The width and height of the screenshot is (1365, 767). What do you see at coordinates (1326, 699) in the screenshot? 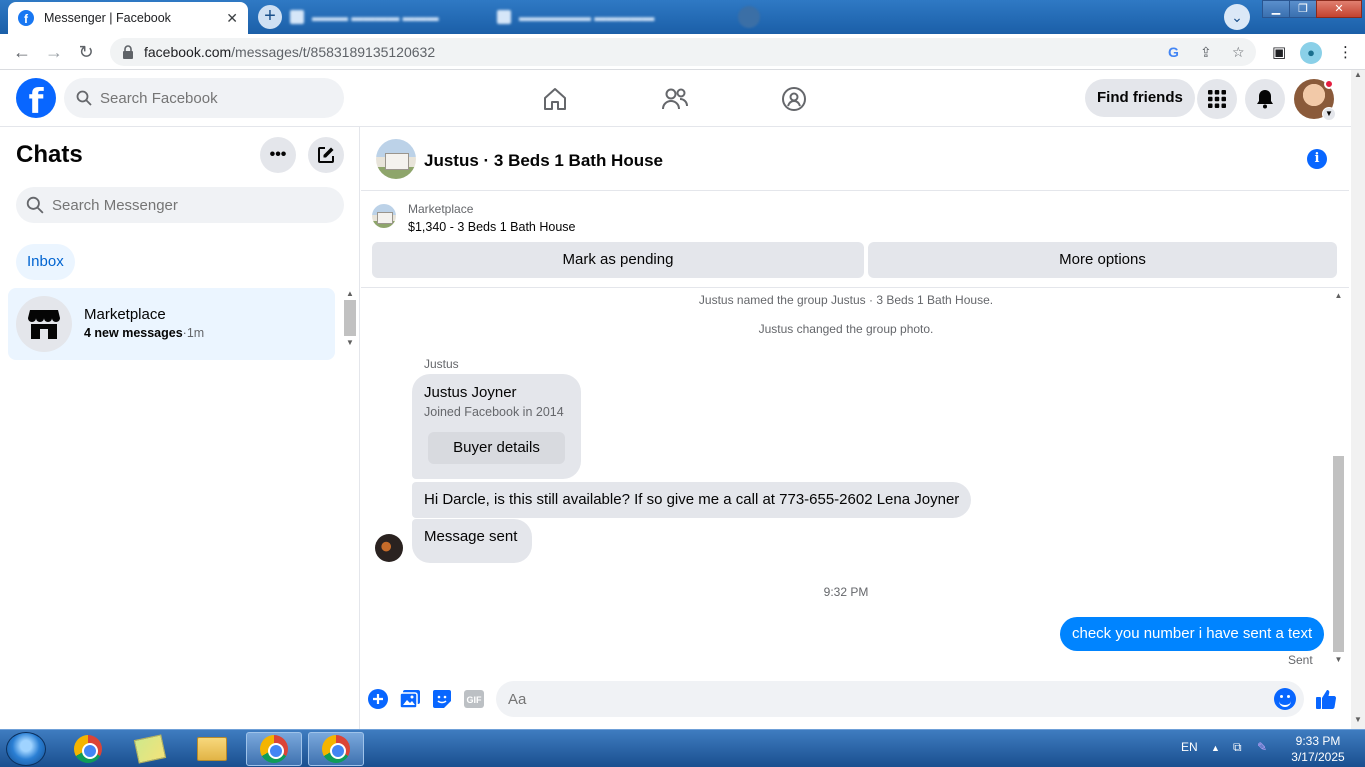
I see `like-thumbs-up-icon` at bounding box center [1326, 699].